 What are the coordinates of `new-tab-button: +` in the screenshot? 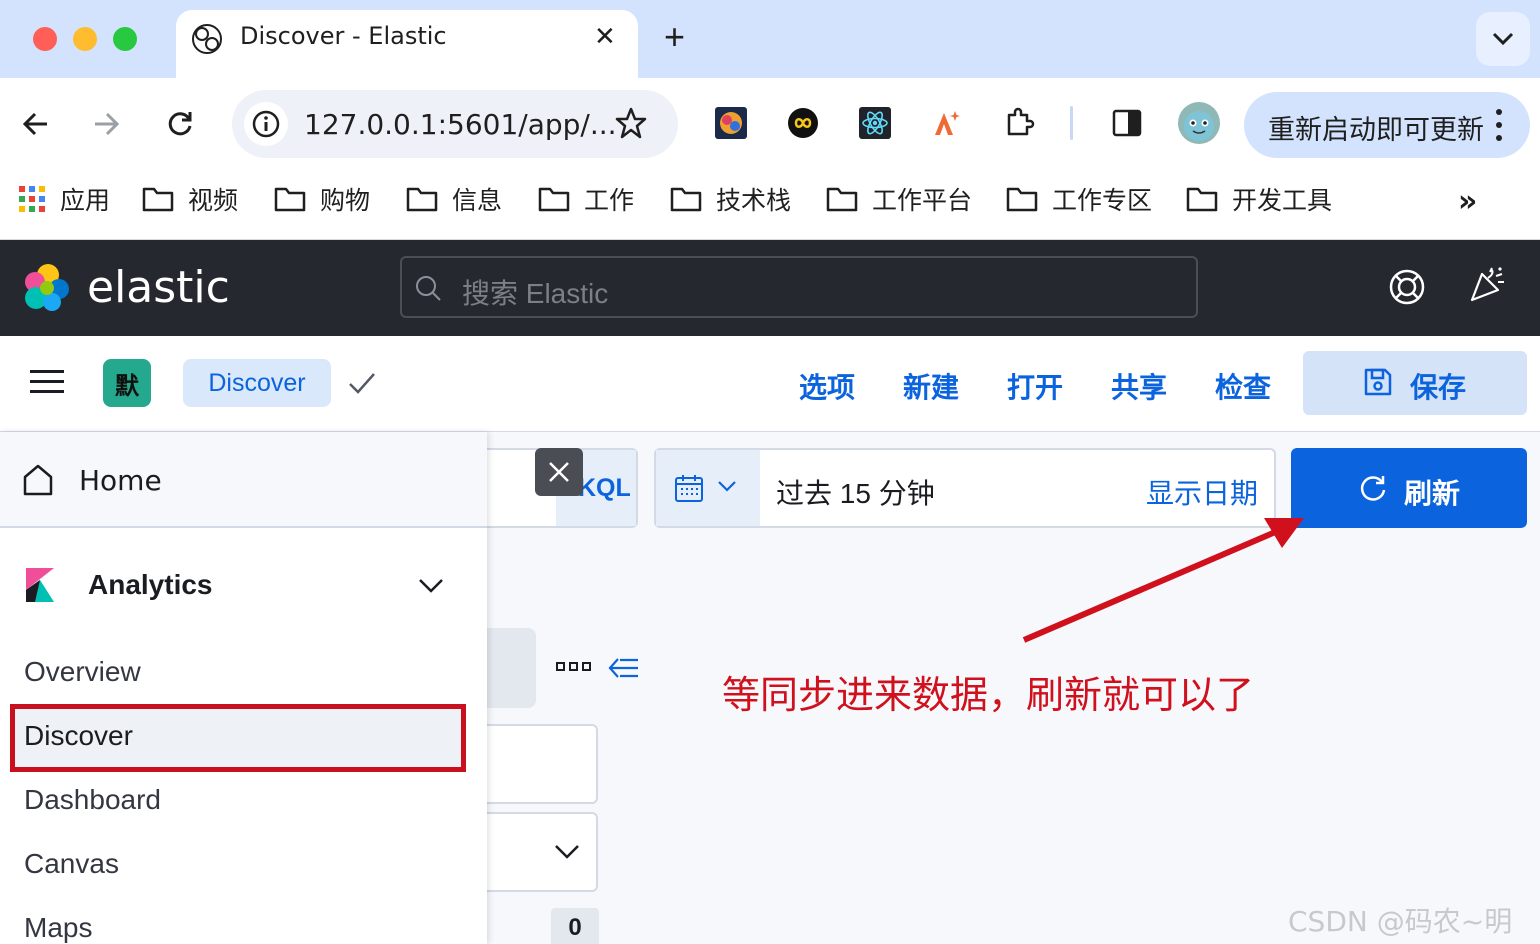 It's located at (674, 37).